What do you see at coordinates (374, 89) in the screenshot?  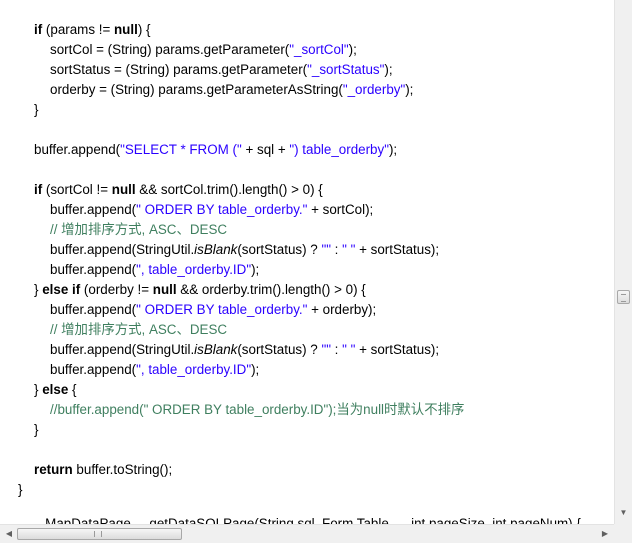 I see `string-literal: "_orderby"` at bounding box center [374, 89].